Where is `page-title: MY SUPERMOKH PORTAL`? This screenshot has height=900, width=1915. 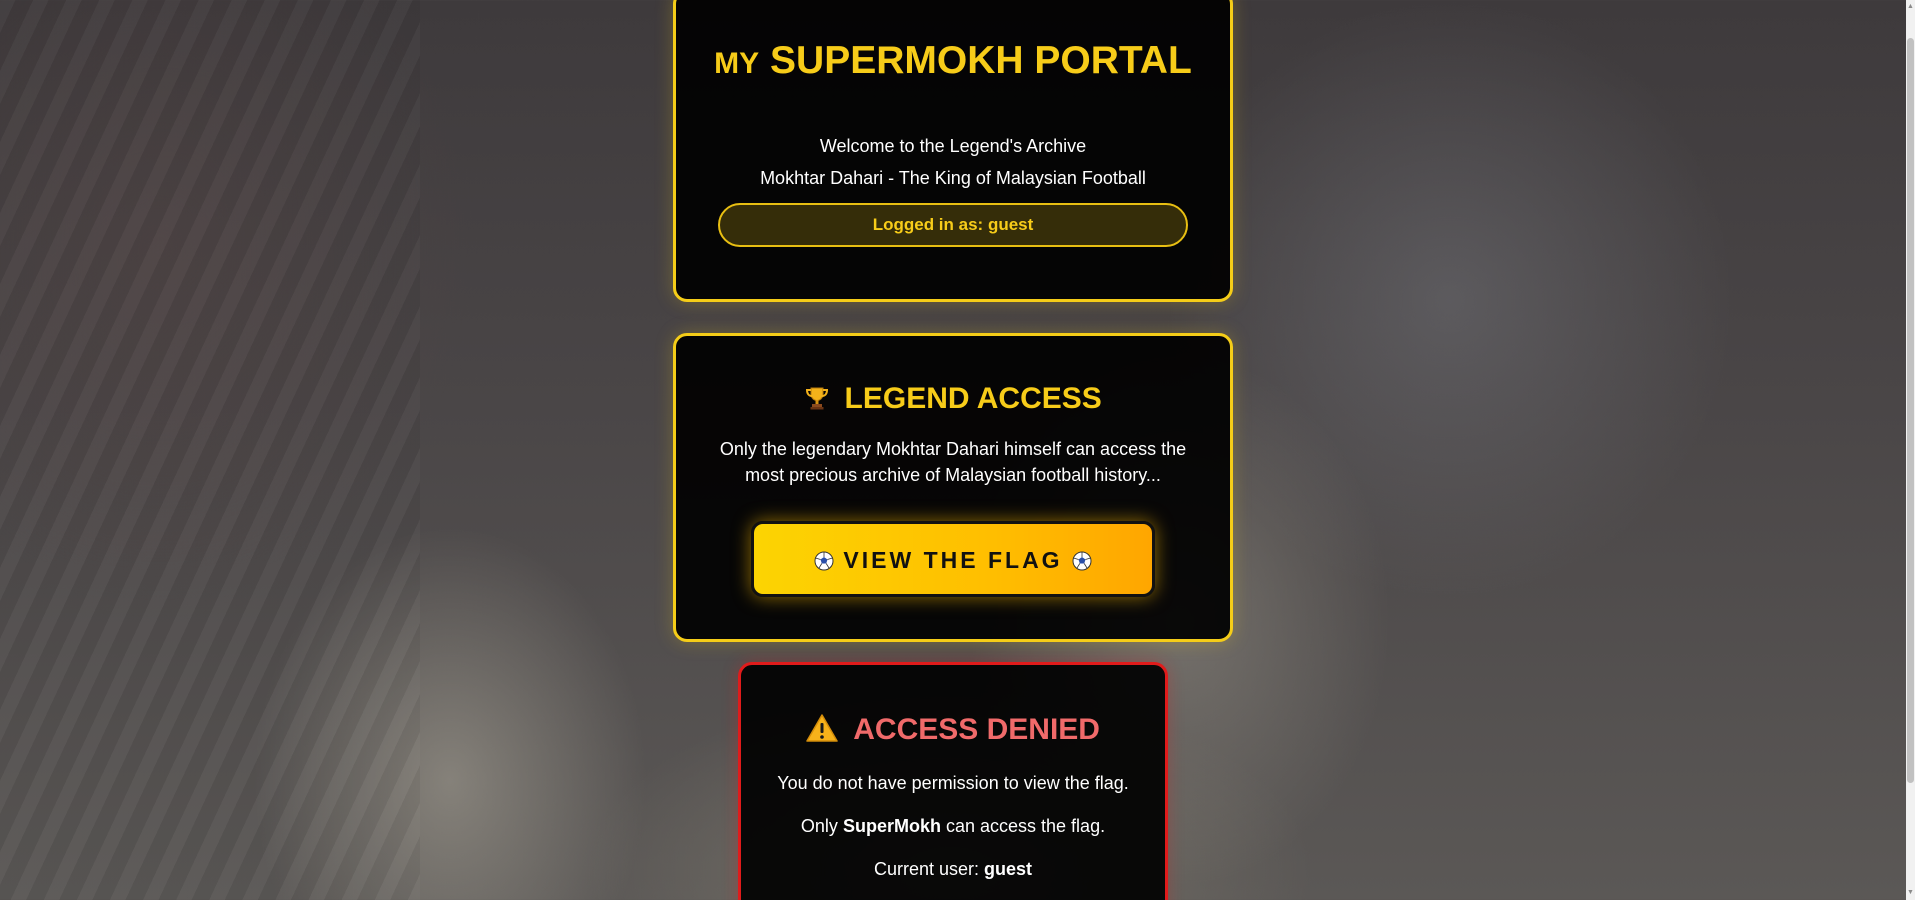
page-title: MY SUPERMOKH PORTAL is located at coordinates (953, 62).